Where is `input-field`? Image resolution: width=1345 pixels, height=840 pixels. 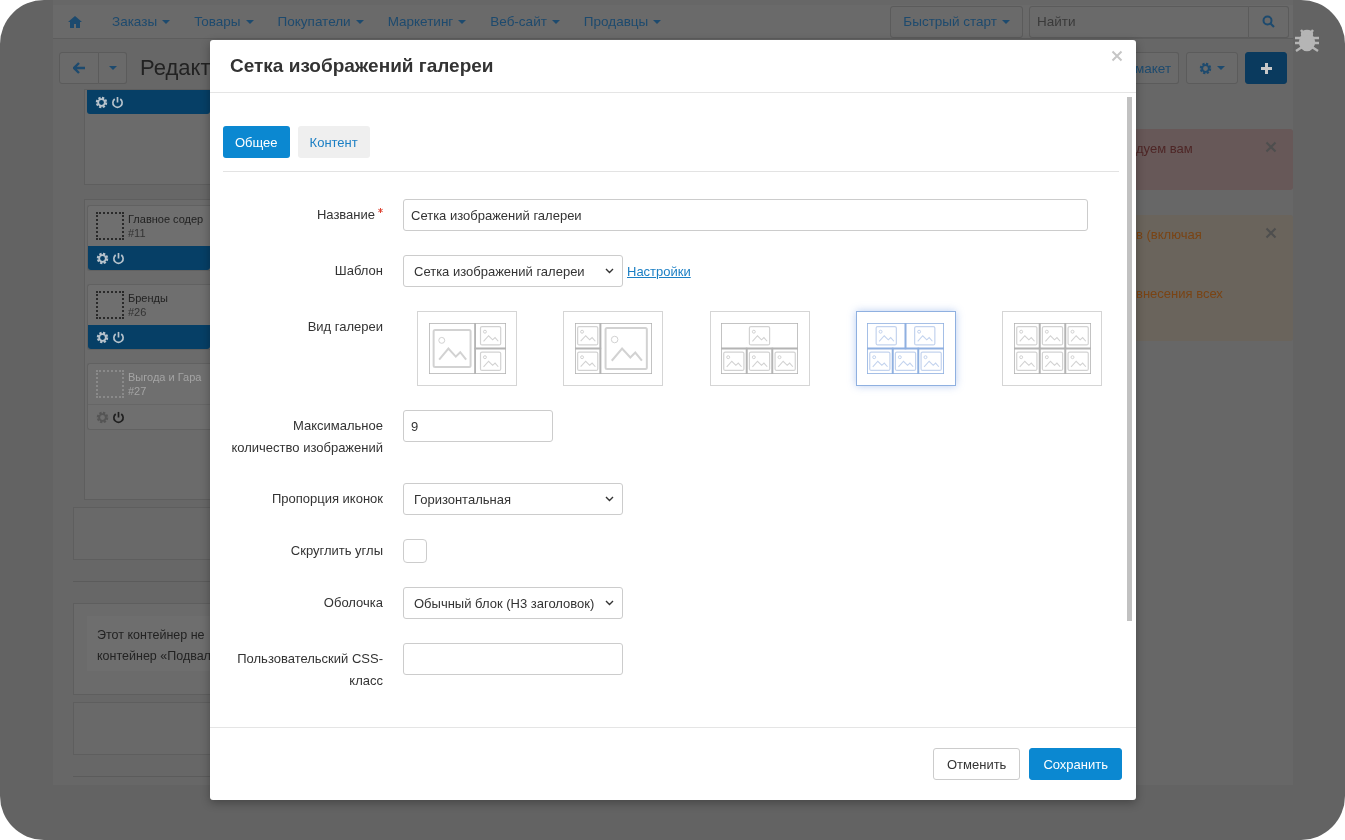 input-field is located at coordinates (513, 659).